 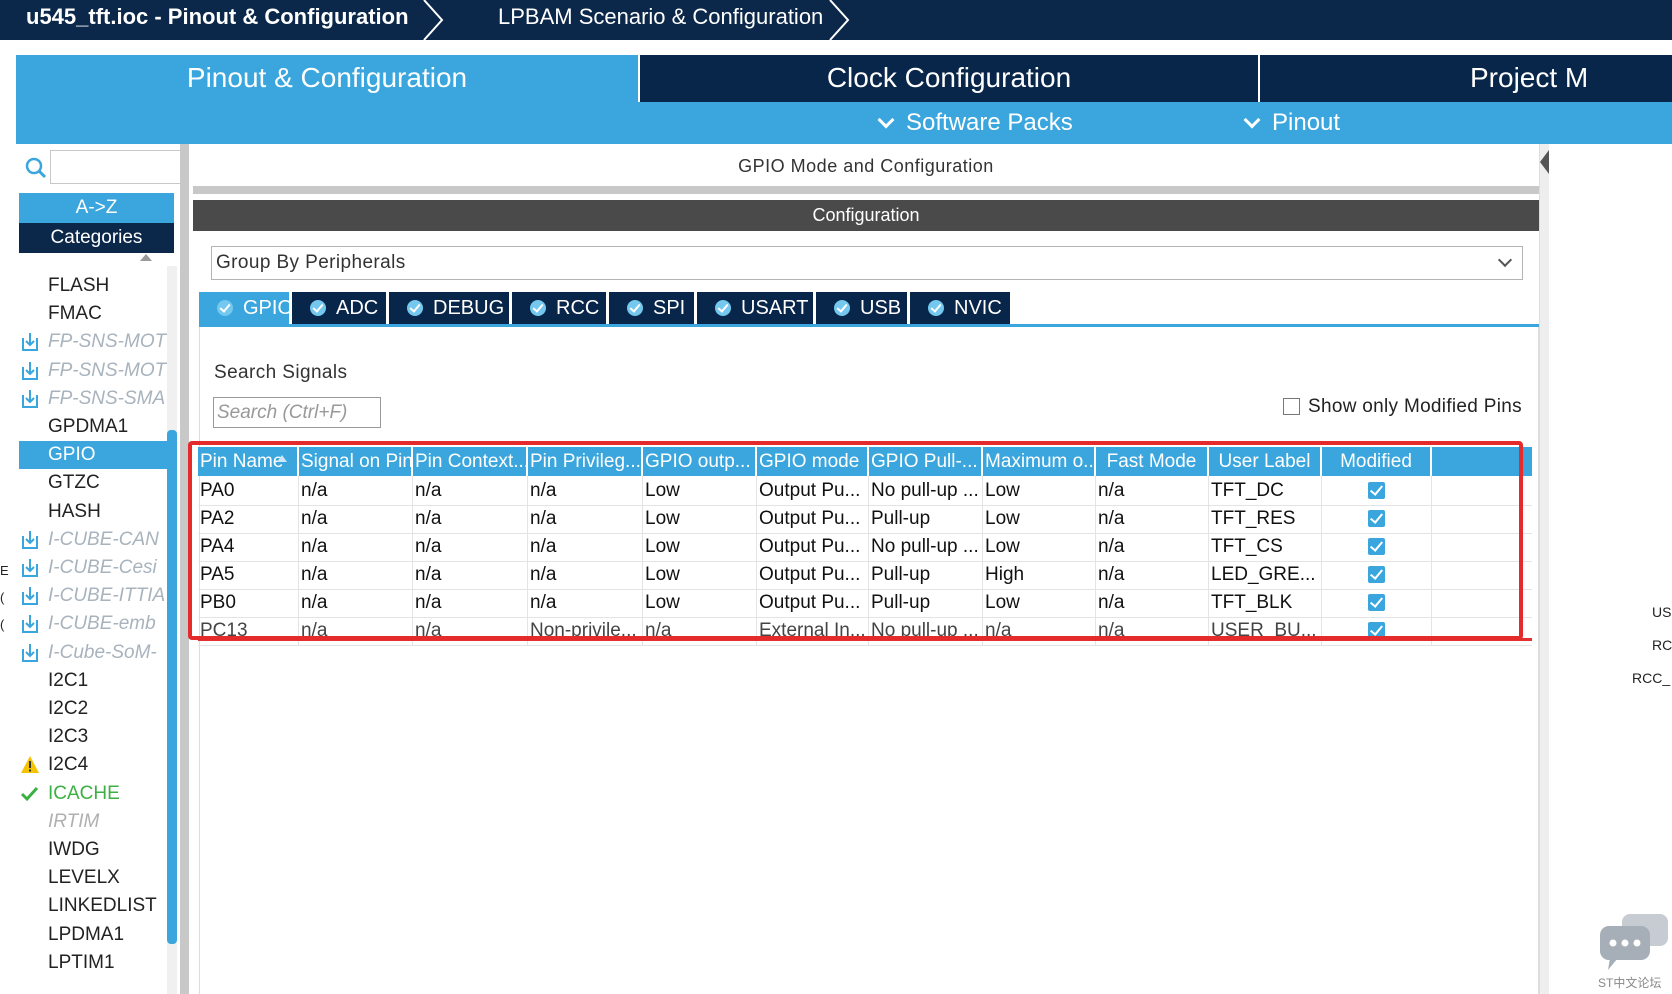 What do you see at coordinates (29, 793) in the screenshot?
I see `check-icon` at bounding box center [29, 793].